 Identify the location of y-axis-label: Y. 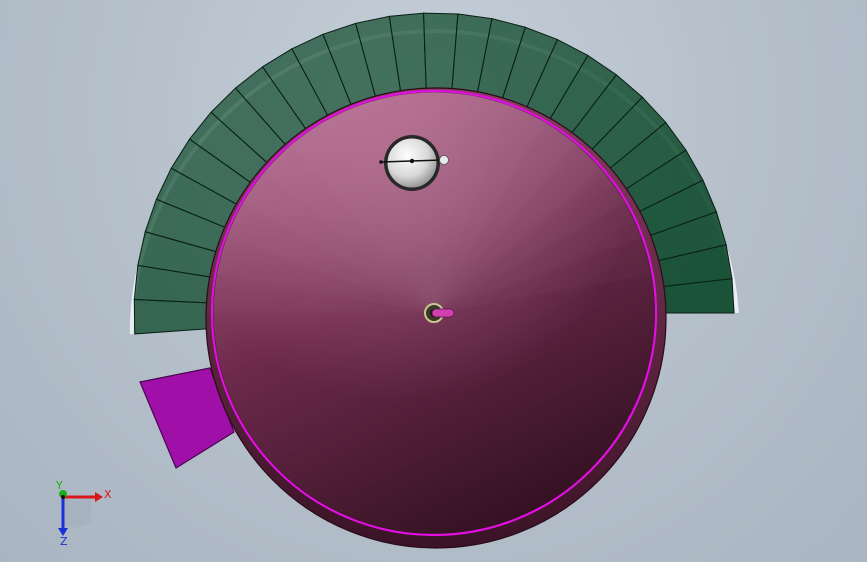
(59, 485).